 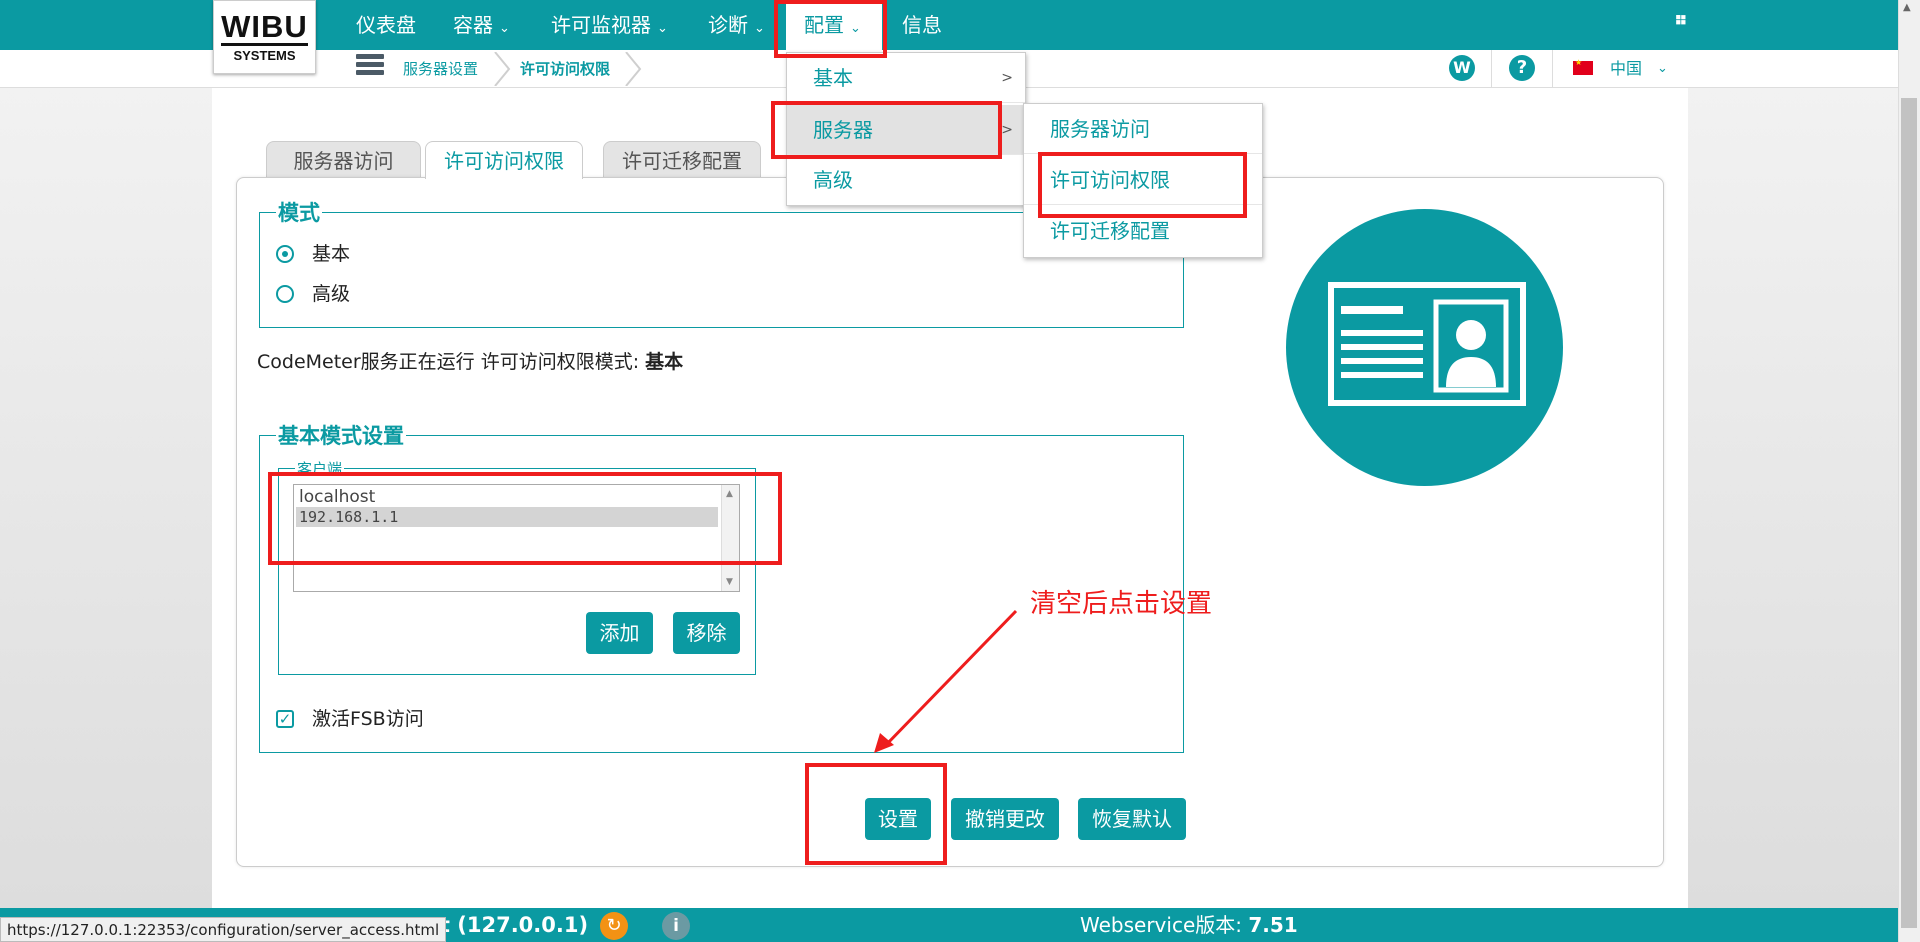 I want to click on tab-license-transfer: 许可迁移配置, so click(x=682, y=159).